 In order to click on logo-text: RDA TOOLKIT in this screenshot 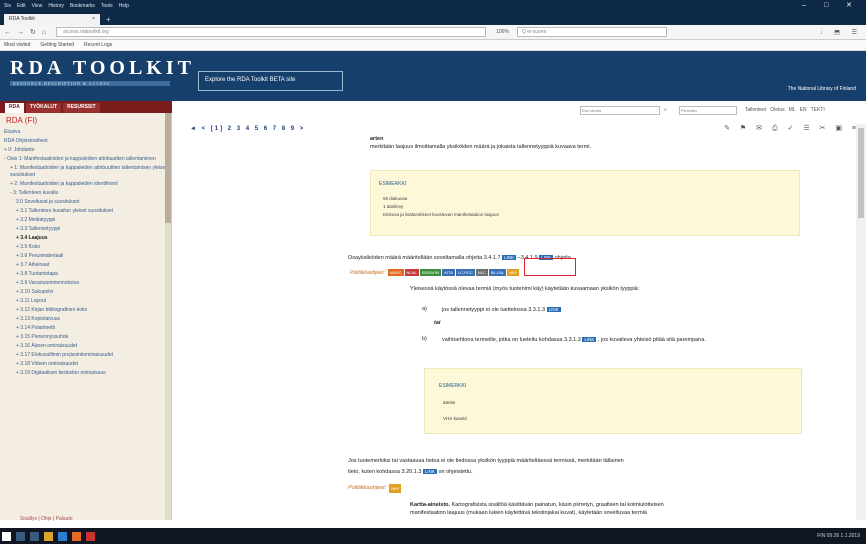, I will do `click(102, 68)`.